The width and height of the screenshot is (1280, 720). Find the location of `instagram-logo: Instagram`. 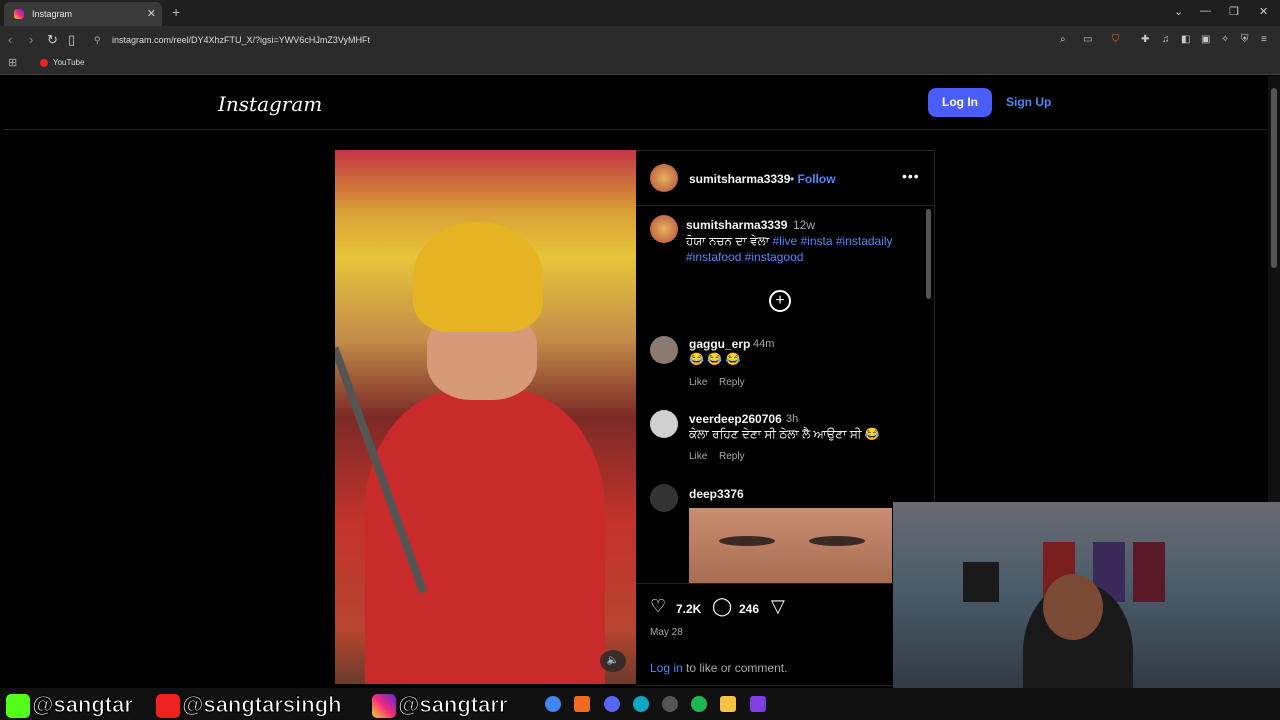

instagram-logo: Instagram is located at coordinates (270, 104).